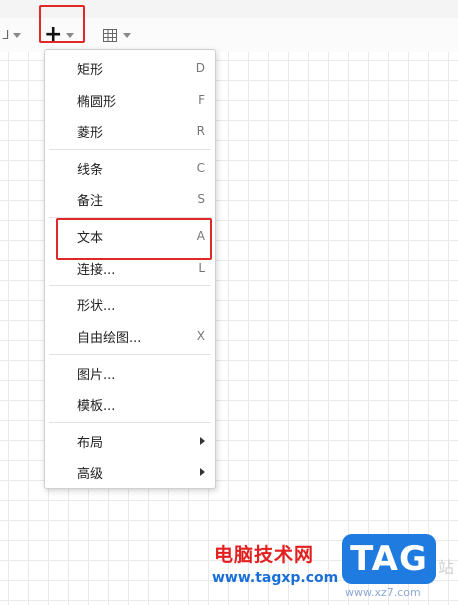 The height and width of the screenshot is (605, 458). What do you see at coordinates (130, 68) in the screenshot?
I see `menu-item-rectangle: 矩形 D` at bounding box center [130, 68].